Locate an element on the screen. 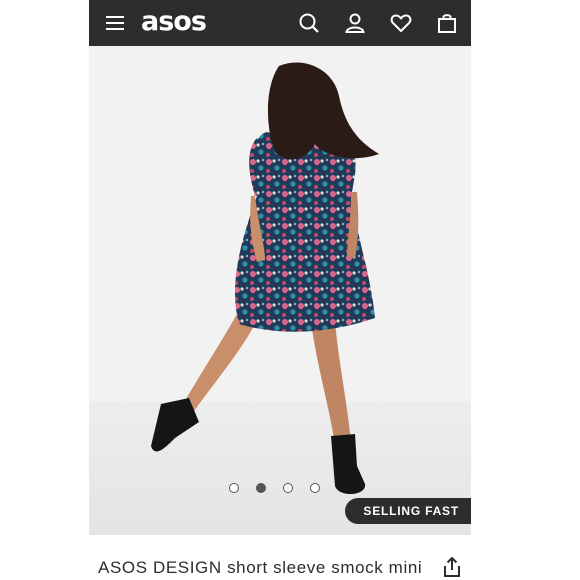 This screenshot has height=580, width=580. top-nav-bar: asos is located at coordinates (280, 23).